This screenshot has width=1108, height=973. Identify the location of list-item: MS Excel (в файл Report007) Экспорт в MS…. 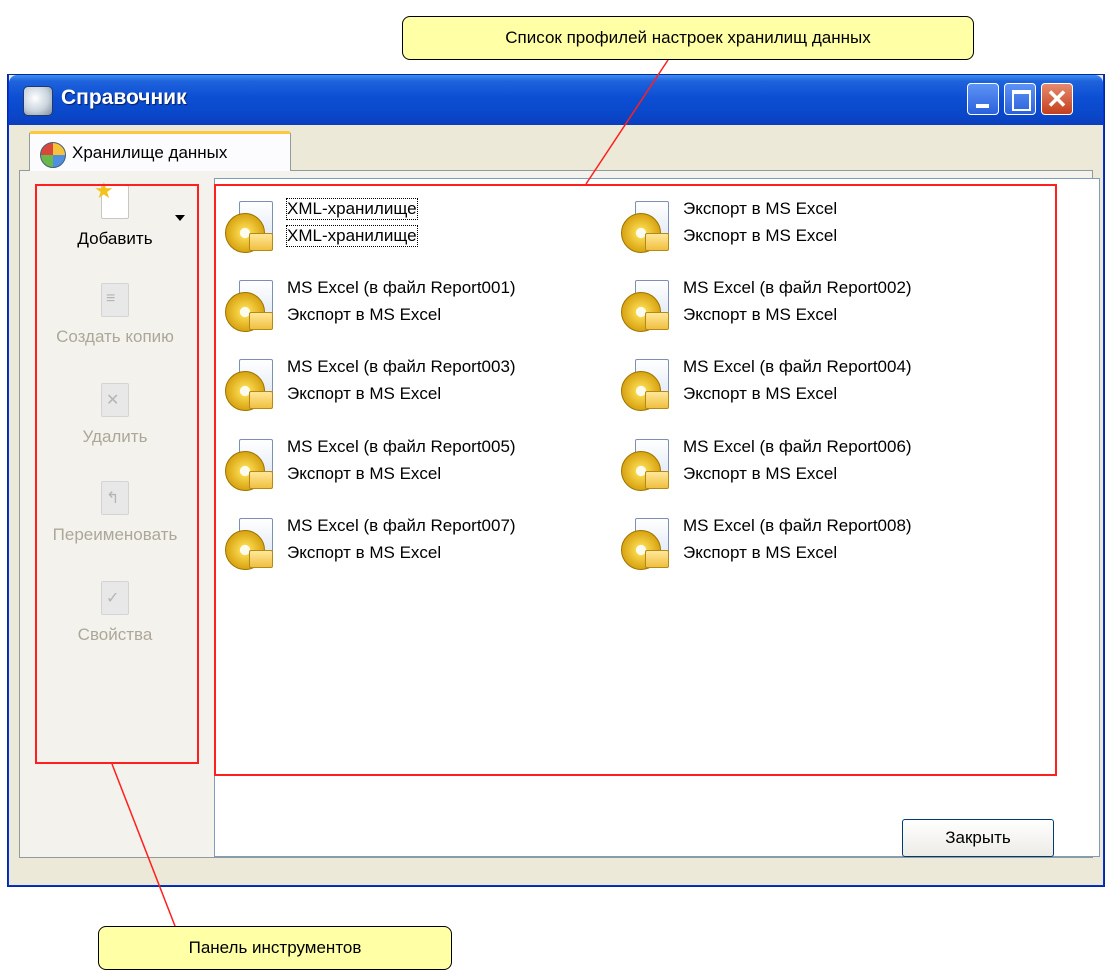
(415, 549).